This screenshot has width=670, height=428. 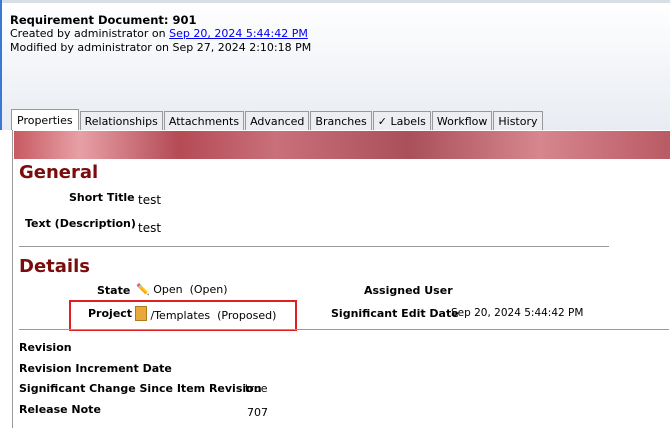 What do you see at coordinates (143, 289) in the screenshot?
I see `pencil-icon: ✏️` at bounding box center [143, 289].